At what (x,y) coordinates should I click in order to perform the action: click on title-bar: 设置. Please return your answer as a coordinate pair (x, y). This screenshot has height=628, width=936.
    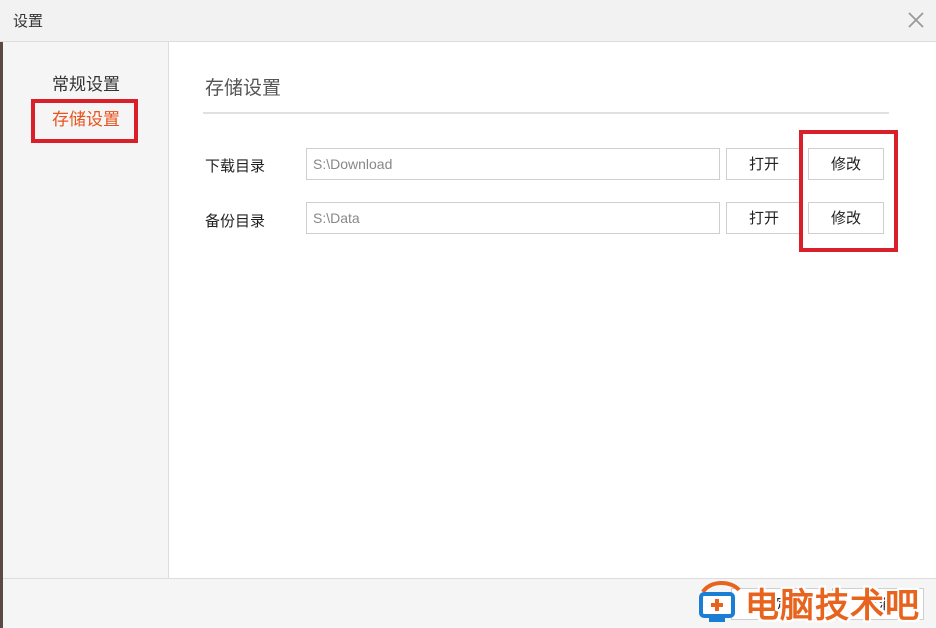
    Looking at the image, I should click on (468, 21).